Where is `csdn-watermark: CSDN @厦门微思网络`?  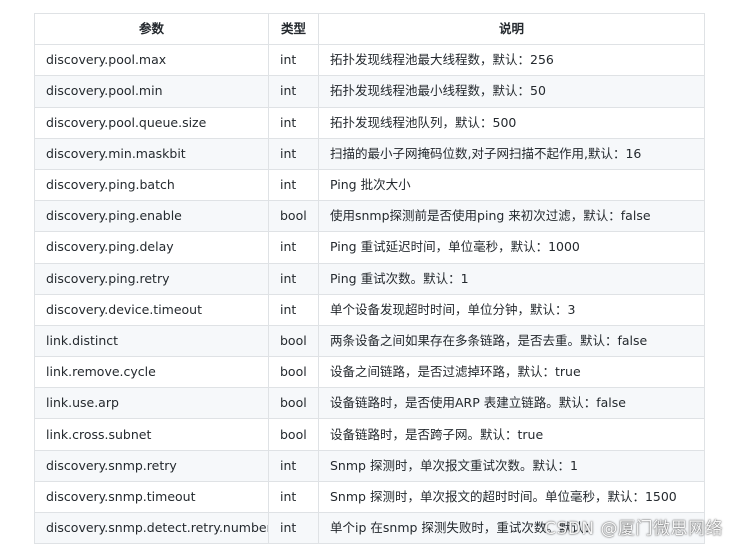
csdn-watermark: CSDN @厦门微思网络 is located at coordinates (633, 529).